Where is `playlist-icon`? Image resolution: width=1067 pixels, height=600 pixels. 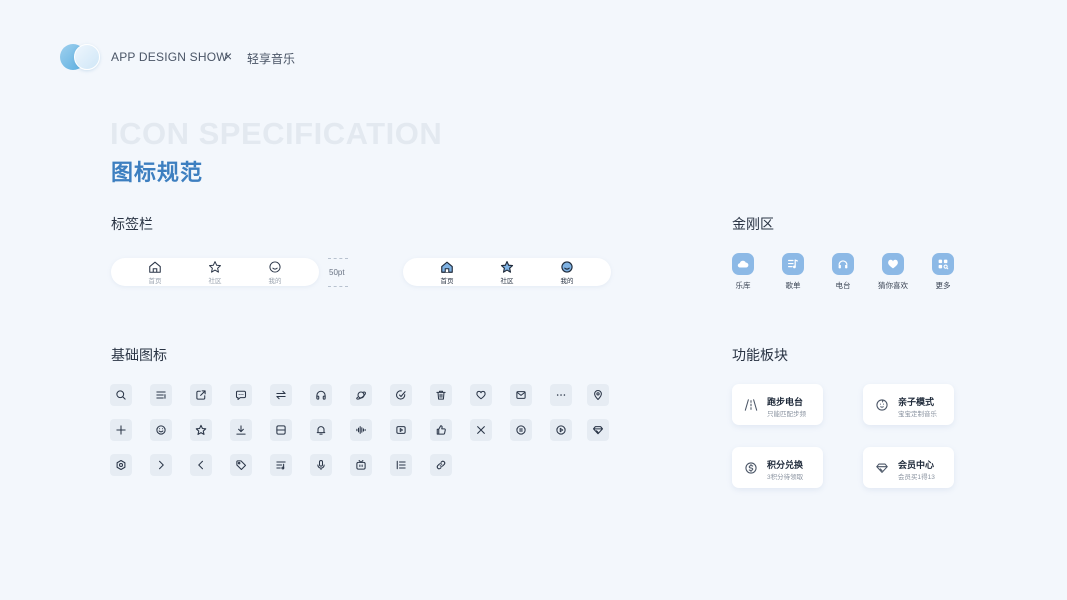 playlist-icon is located at coordinates (793, 264).